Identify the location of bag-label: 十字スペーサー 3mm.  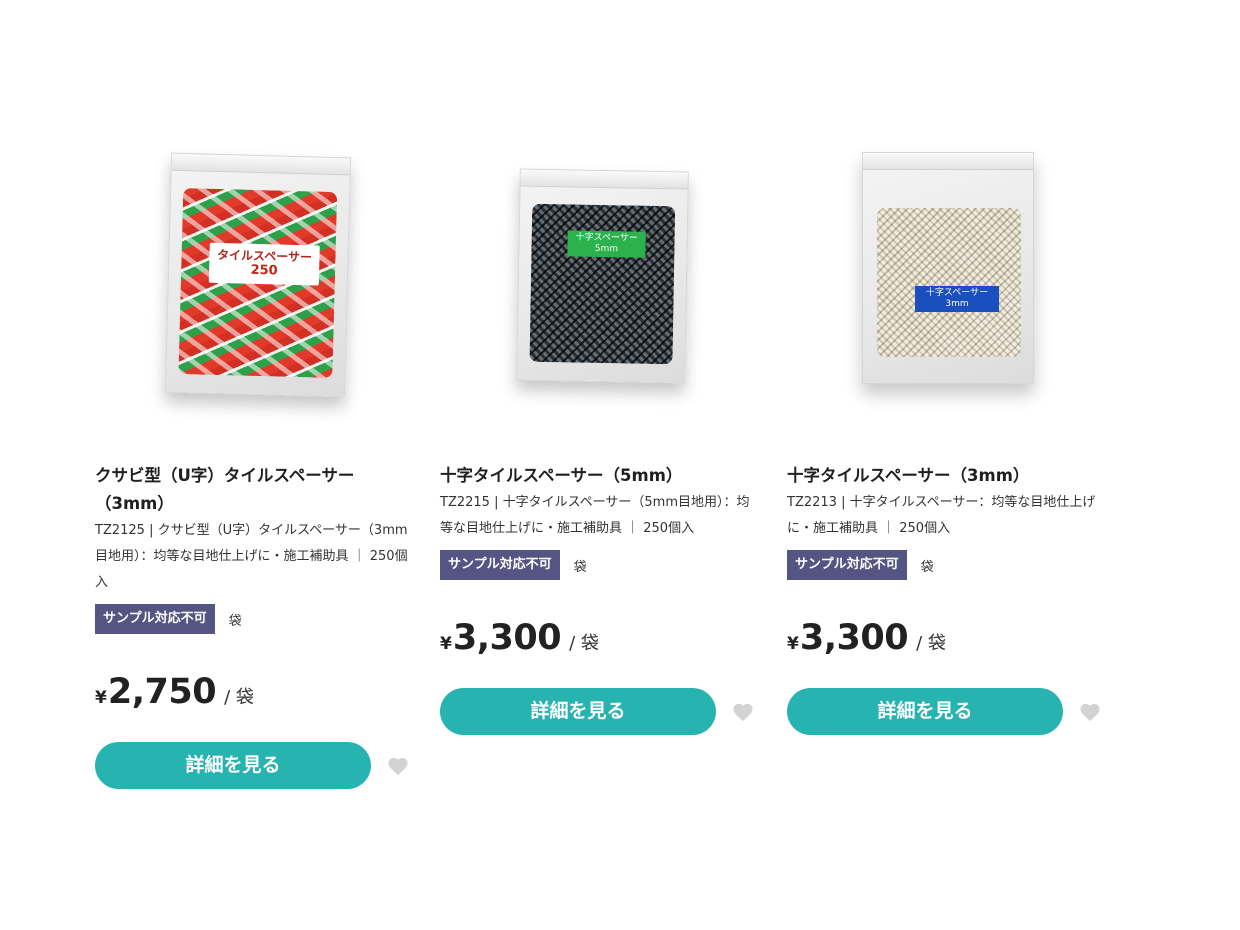
(957, 299).